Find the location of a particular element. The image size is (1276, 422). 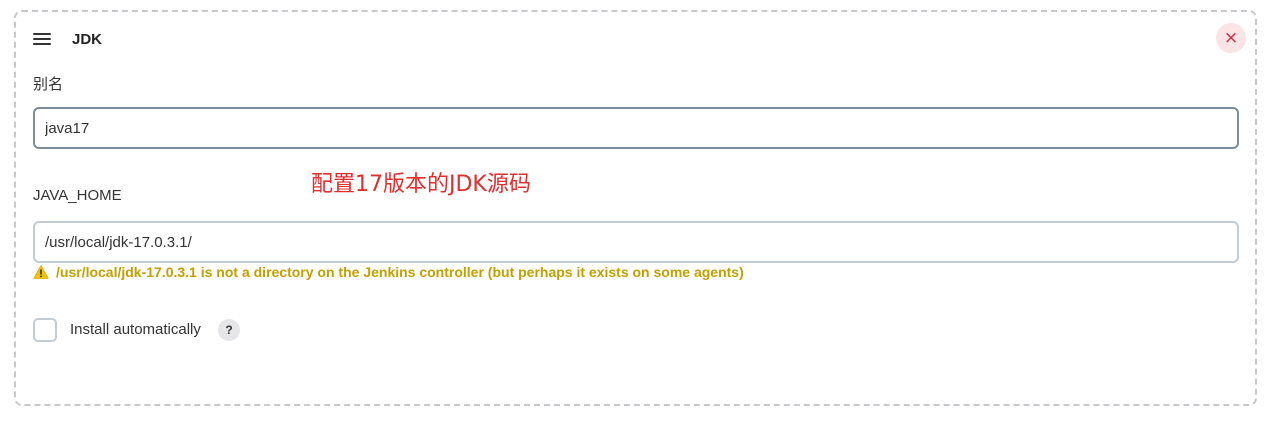

drag-handle-icon is located at coordinates (42, 39).